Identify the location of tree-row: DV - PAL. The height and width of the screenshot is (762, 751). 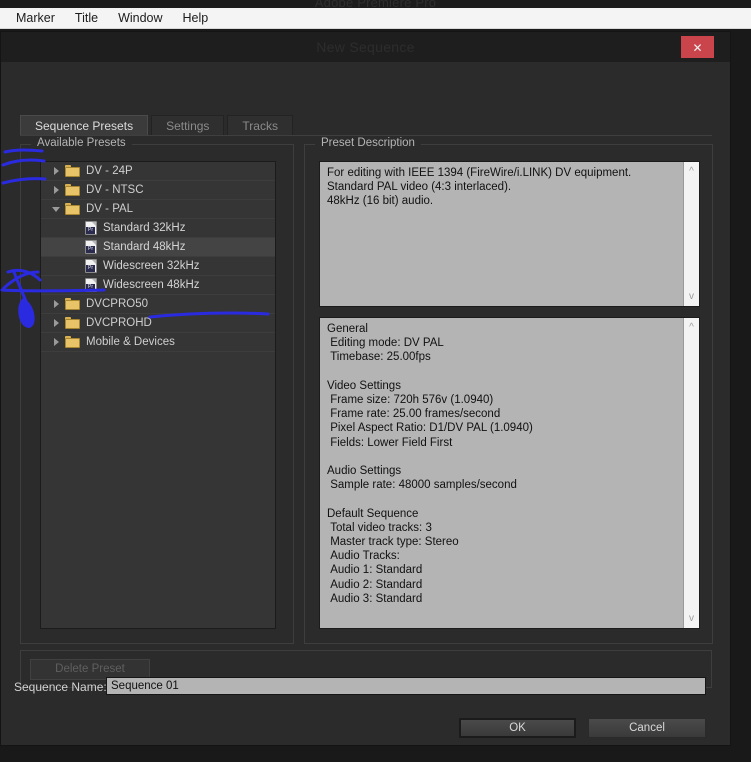
(158, 209).